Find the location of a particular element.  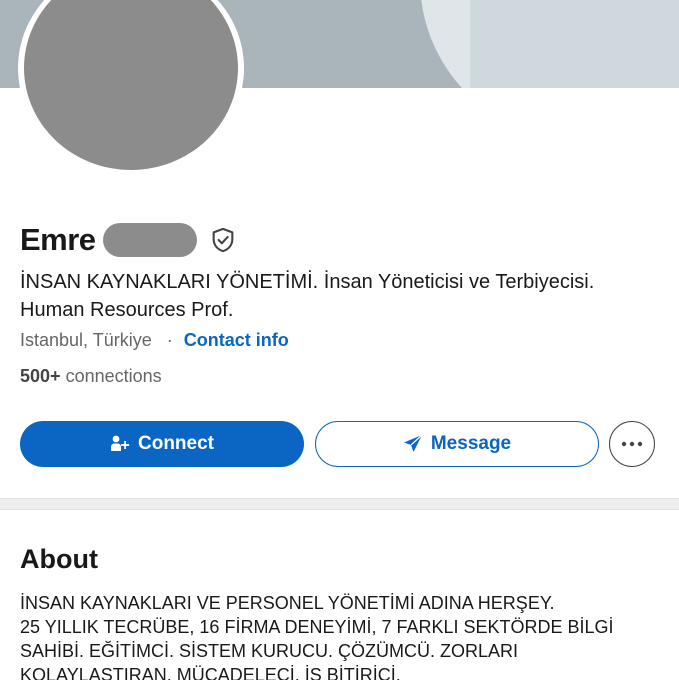

about-line: KOLAYLAŞTIRAN. MÜCADELECİ. İŞ BİTİRİCİ. is located at coordinates (210, 672).